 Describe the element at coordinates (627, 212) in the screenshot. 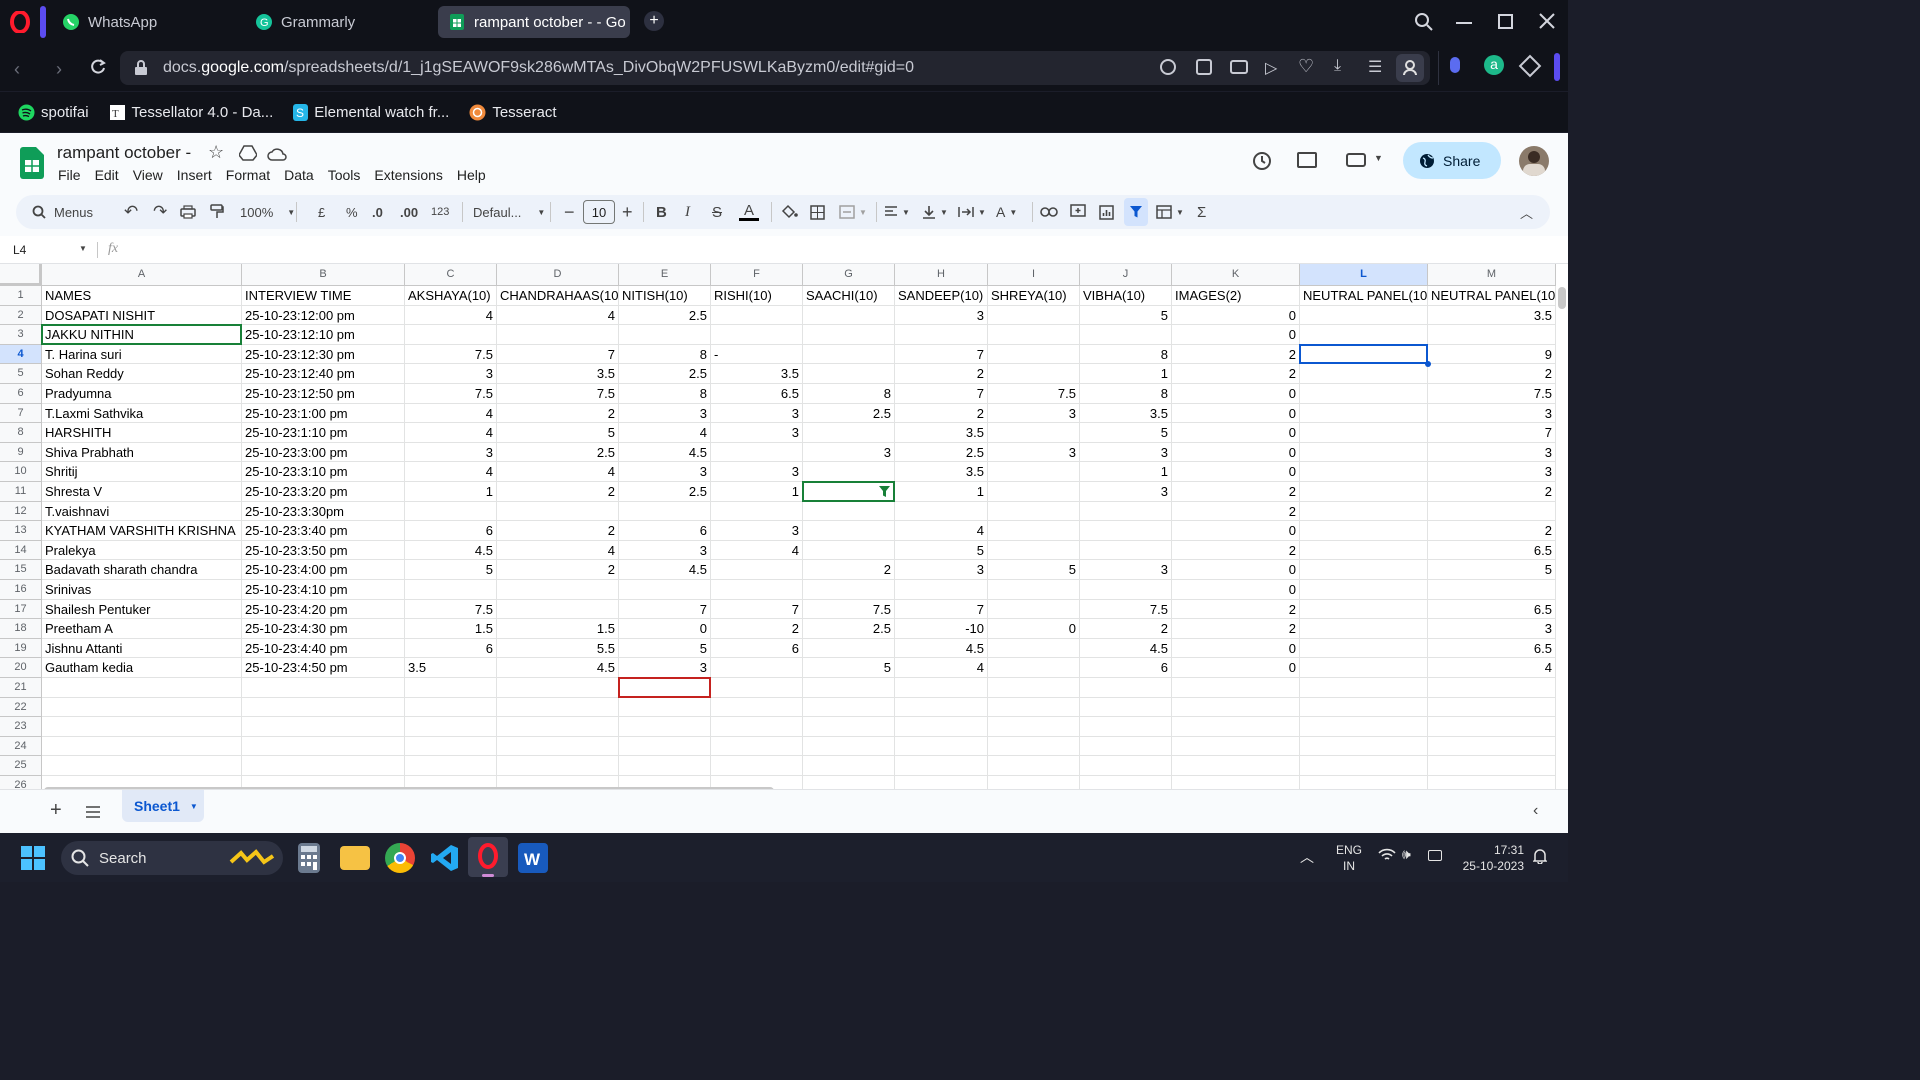

I see `increase-font-size-icon: +` at that location.